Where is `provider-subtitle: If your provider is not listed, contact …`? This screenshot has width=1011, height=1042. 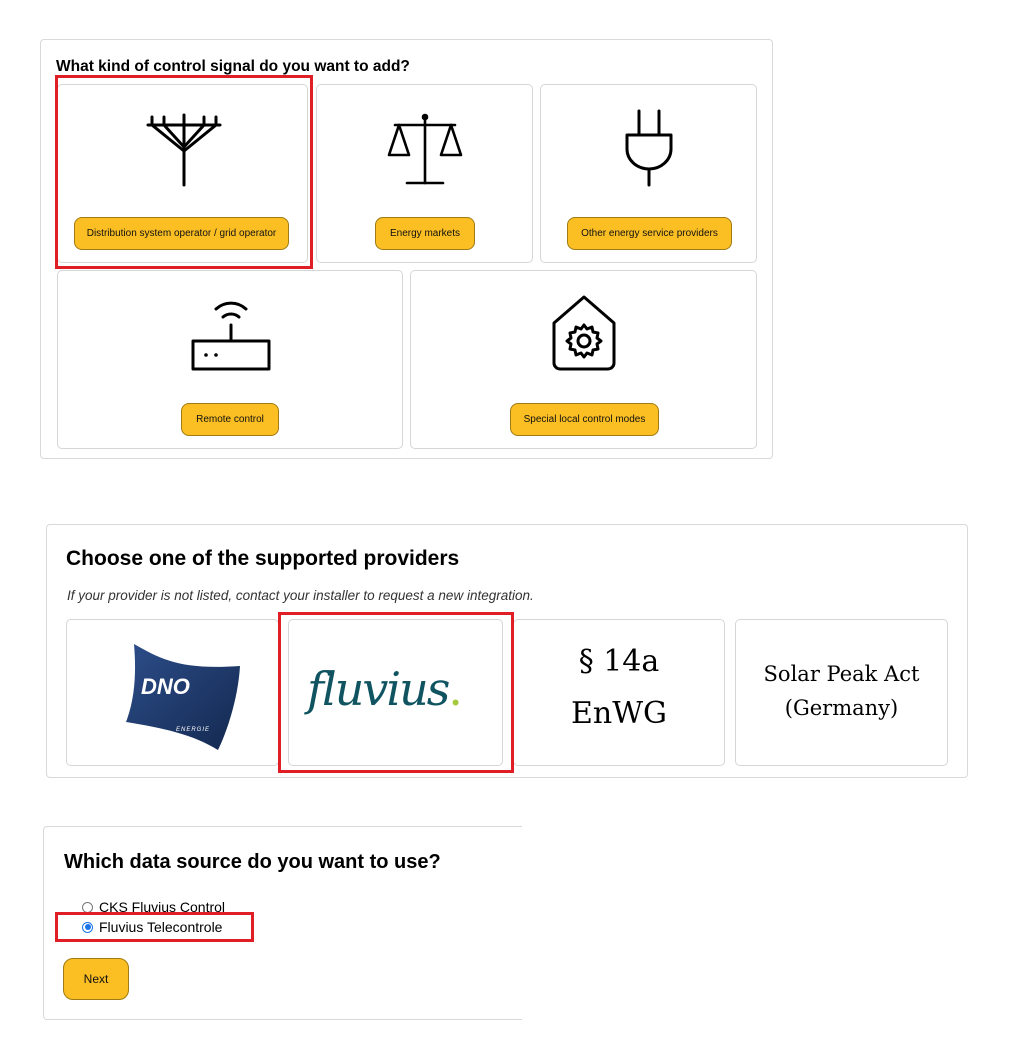 provider-subtitle: If your provider is not listed, contact … is located at coordinates (300, 595).